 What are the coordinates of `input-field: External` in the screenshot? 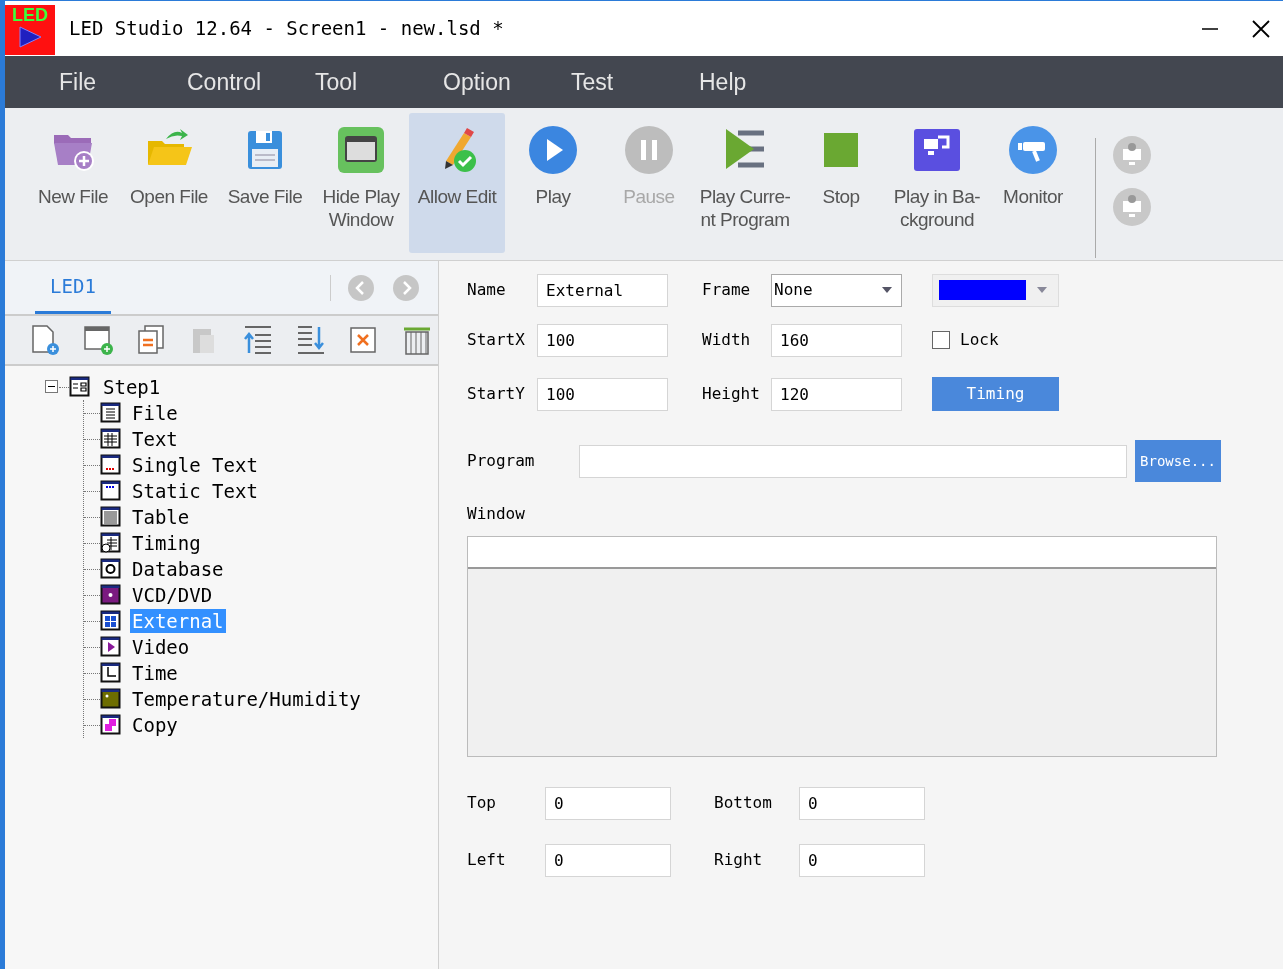 It's located at (602, 290).